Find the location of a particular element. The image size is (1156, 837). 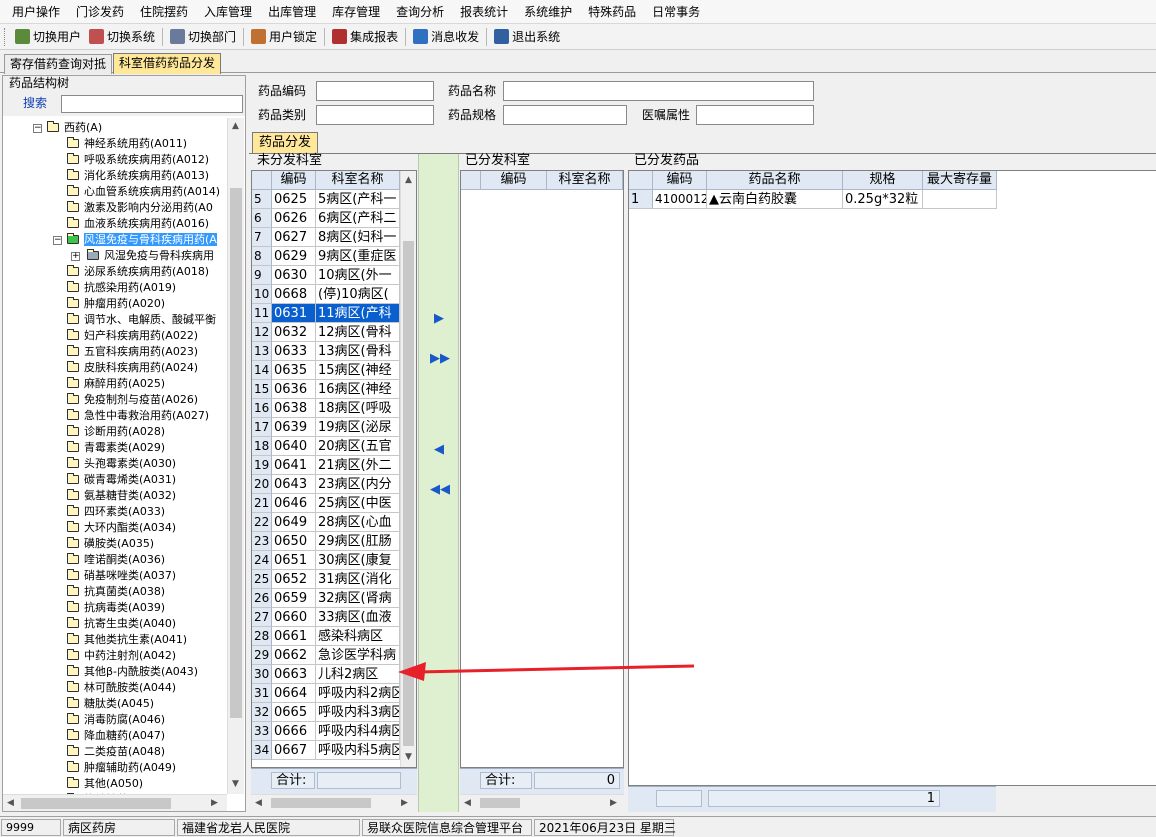

tree-node: 碳青霉烯类(A031) is located at coordinates (121, 480).